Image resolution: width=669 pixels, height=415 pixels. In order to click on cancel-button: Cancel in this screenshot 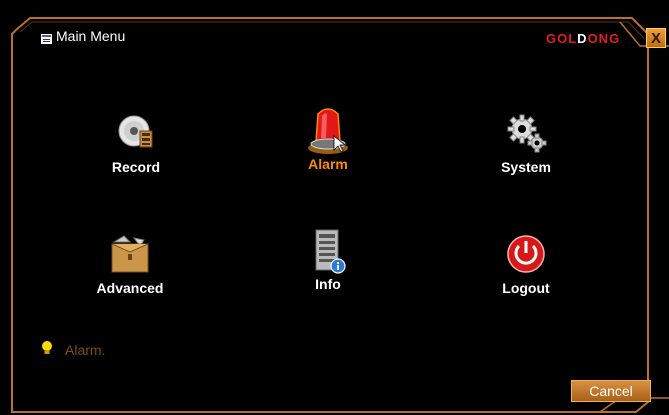, I will do `click(611, 391)`.